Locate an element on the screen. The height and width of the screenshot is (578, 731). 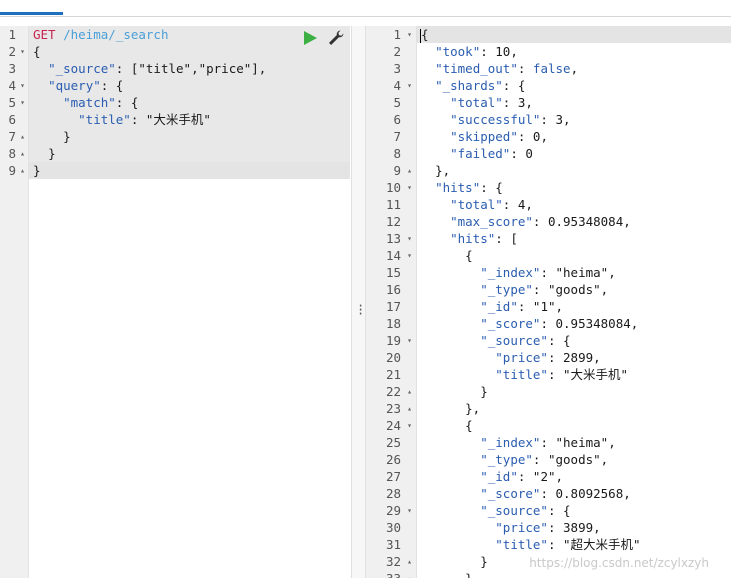
vertical-dots-icon: · · · is located at coordinates (360, 310).